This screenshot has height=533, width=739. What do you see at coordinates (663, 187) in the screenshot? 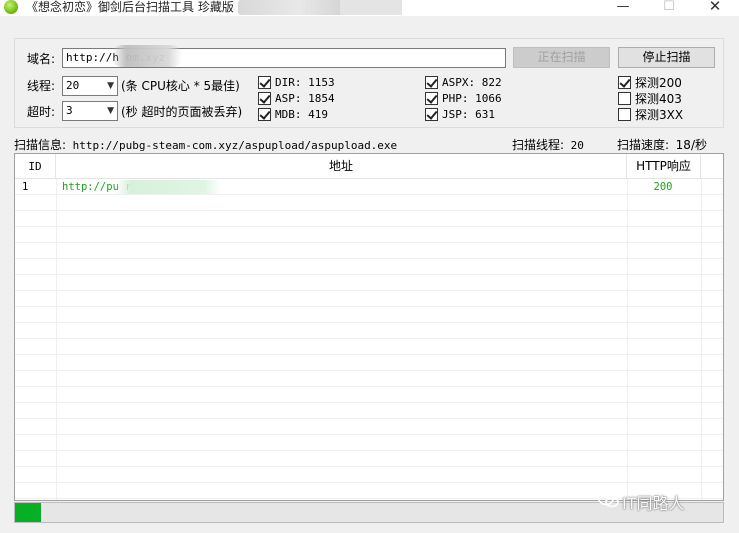
I see `cell-http-code: 200` at bounding box center [663, 187].